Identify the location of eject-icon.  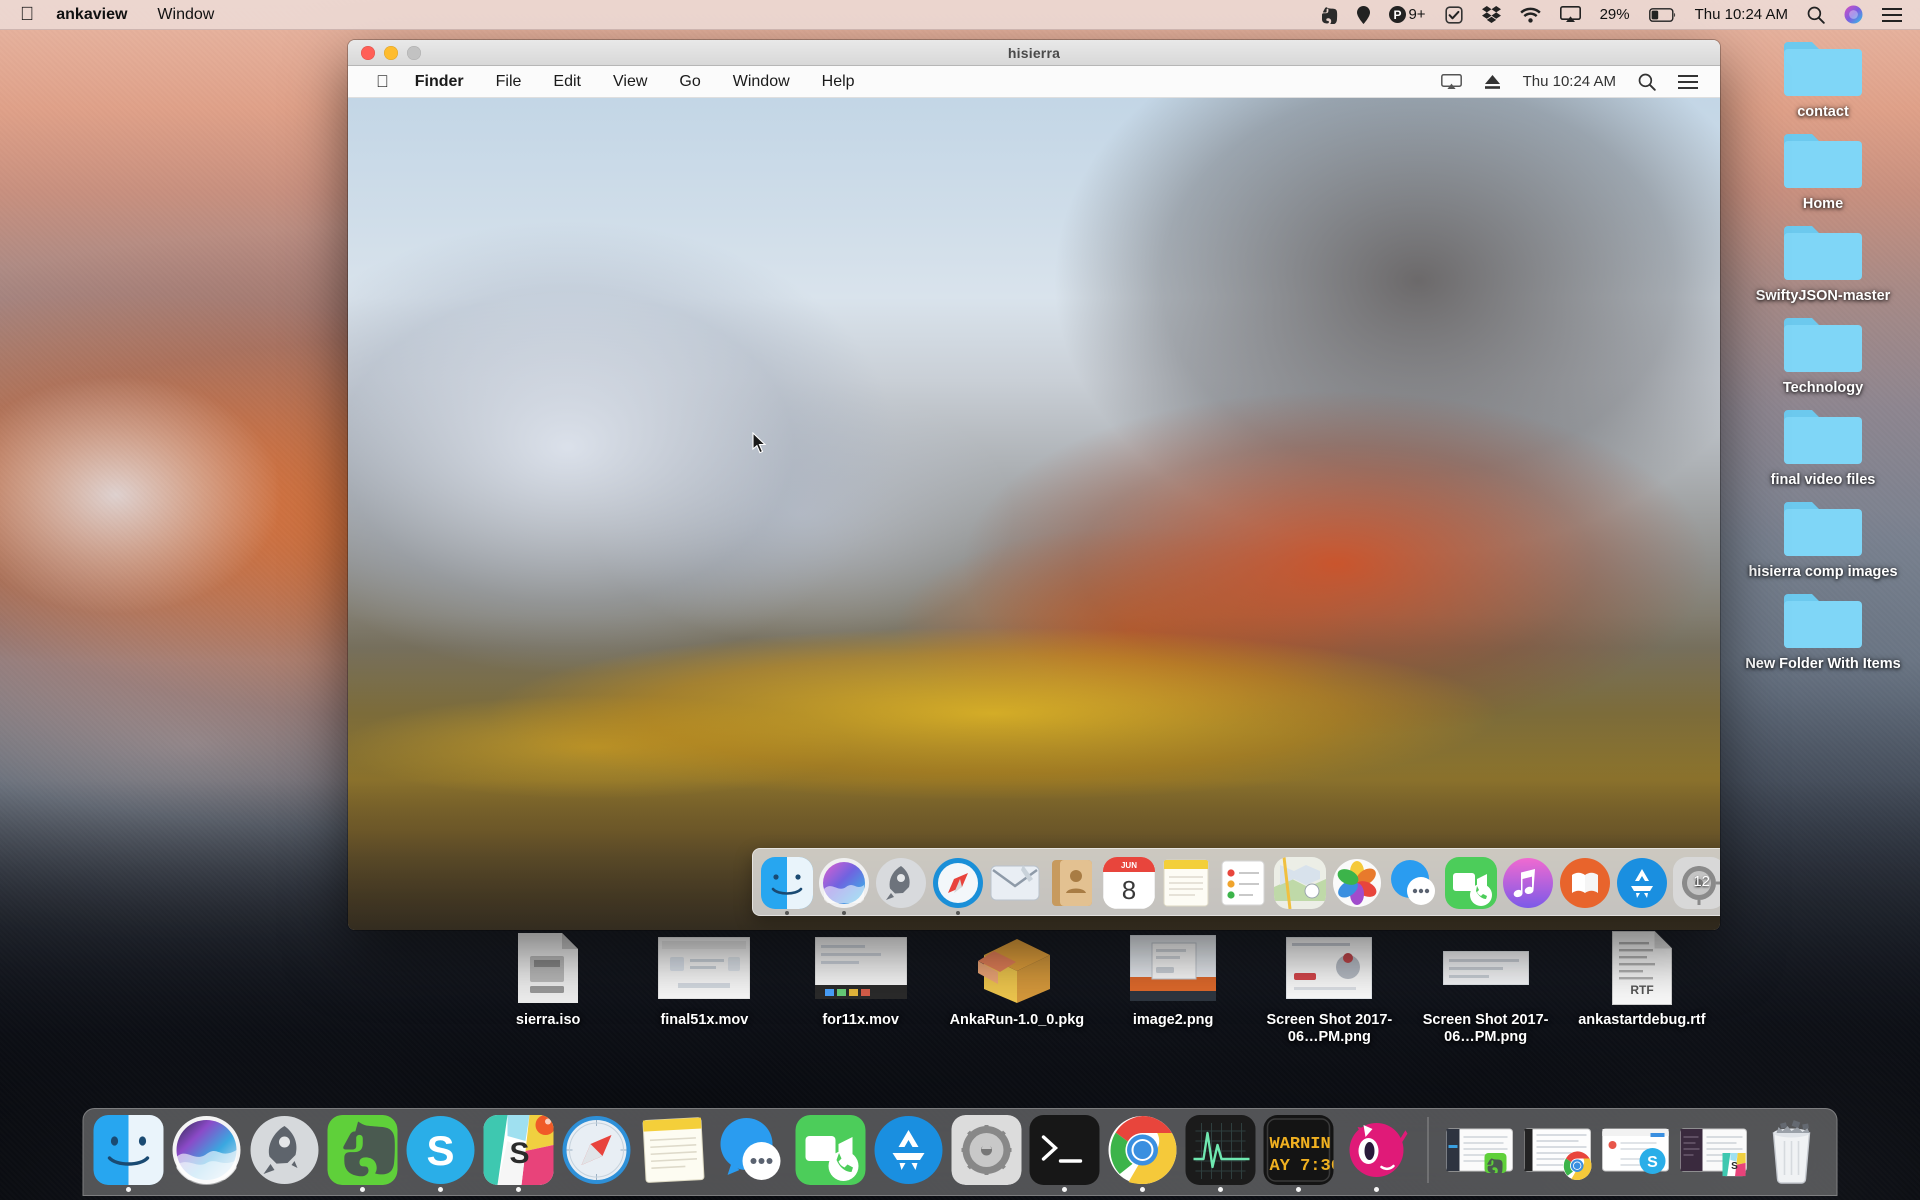
(1492, 82).